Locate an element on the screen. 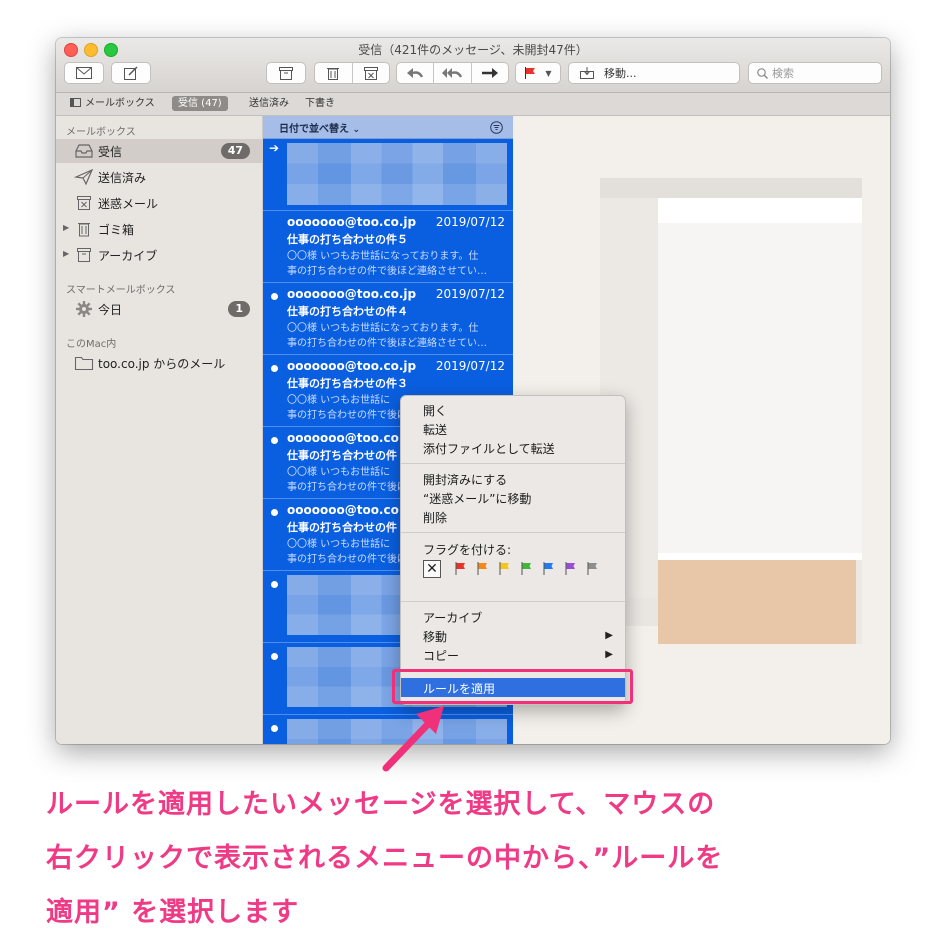  reply-all-icon is located at coordinates (452, 73).